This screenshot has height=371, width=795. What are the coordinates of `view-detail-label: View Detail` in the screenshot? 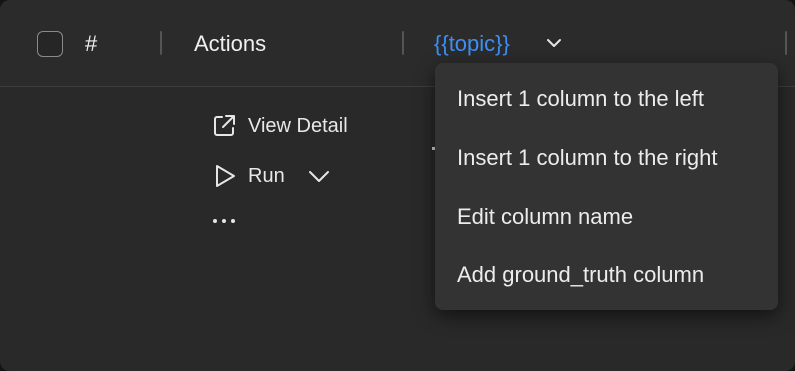 It's located at (298, 125).